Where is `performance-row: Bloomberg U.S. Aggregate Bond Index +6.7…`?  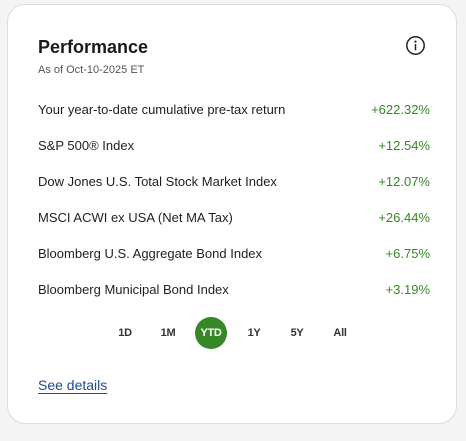 performance-row: Bloomberg U.S. Aggregate Bond Index +6.7… is located at coordinates (234, 253).